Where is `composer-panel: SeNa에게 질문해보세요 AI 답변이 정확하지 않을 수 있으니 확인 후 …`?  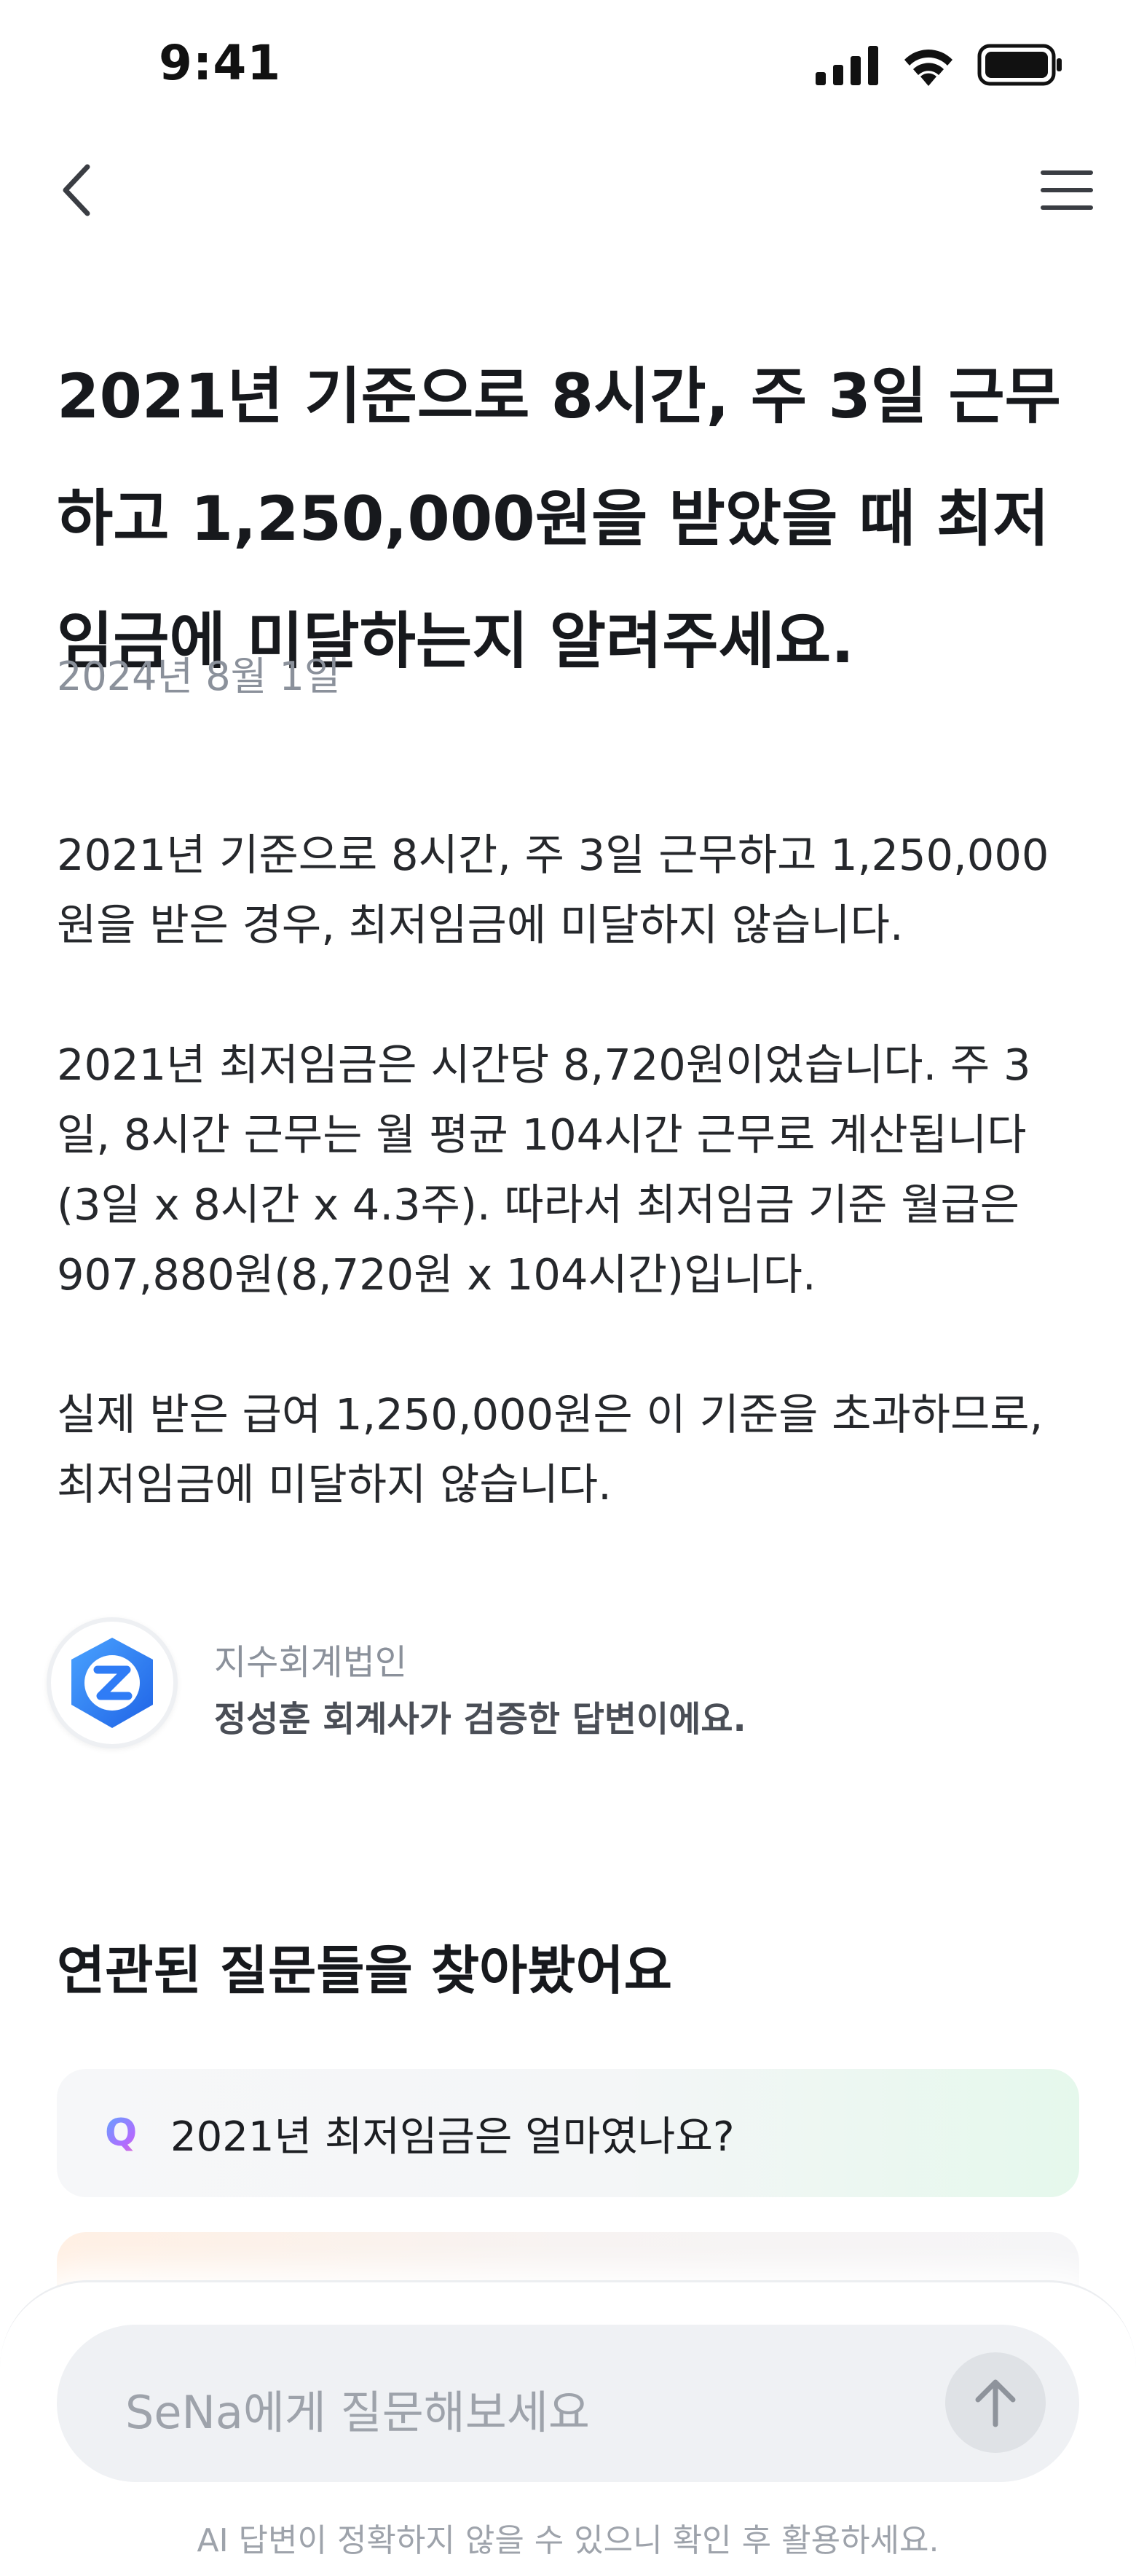
composer-panel: SeNa에게 질문해보세요 AI 답변이 정확하지 않을 수 있으니 확인 후 … is located at coordinates (568, 2428).